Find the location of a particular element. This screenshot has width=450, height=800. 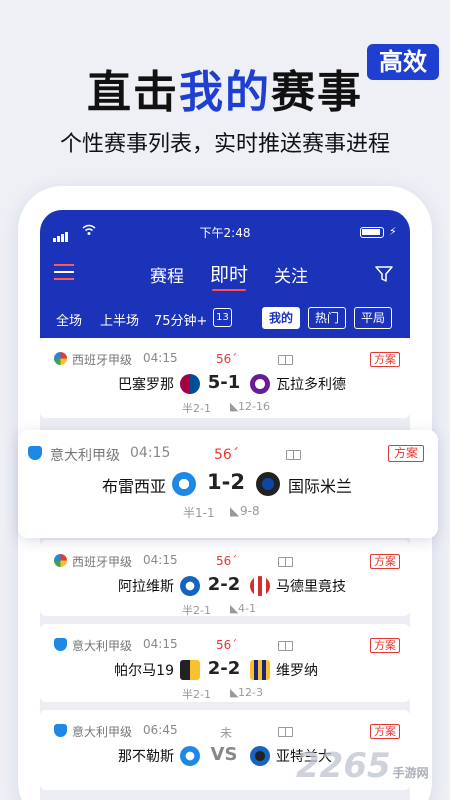

pill-mine: 我的 is located at coordinates (281, 318).